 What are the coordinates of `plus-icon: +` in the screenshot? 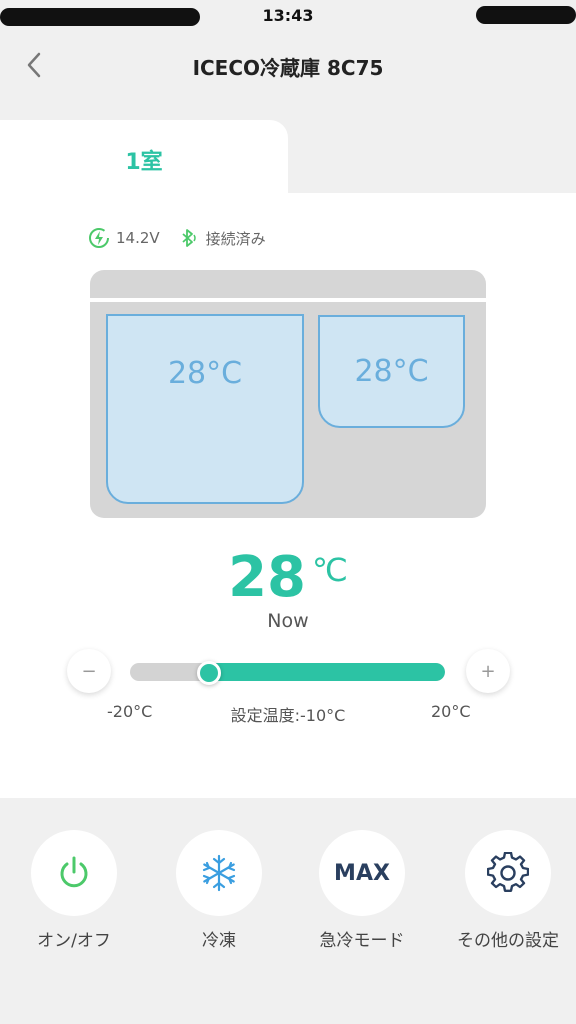 It's located at (488, 671).